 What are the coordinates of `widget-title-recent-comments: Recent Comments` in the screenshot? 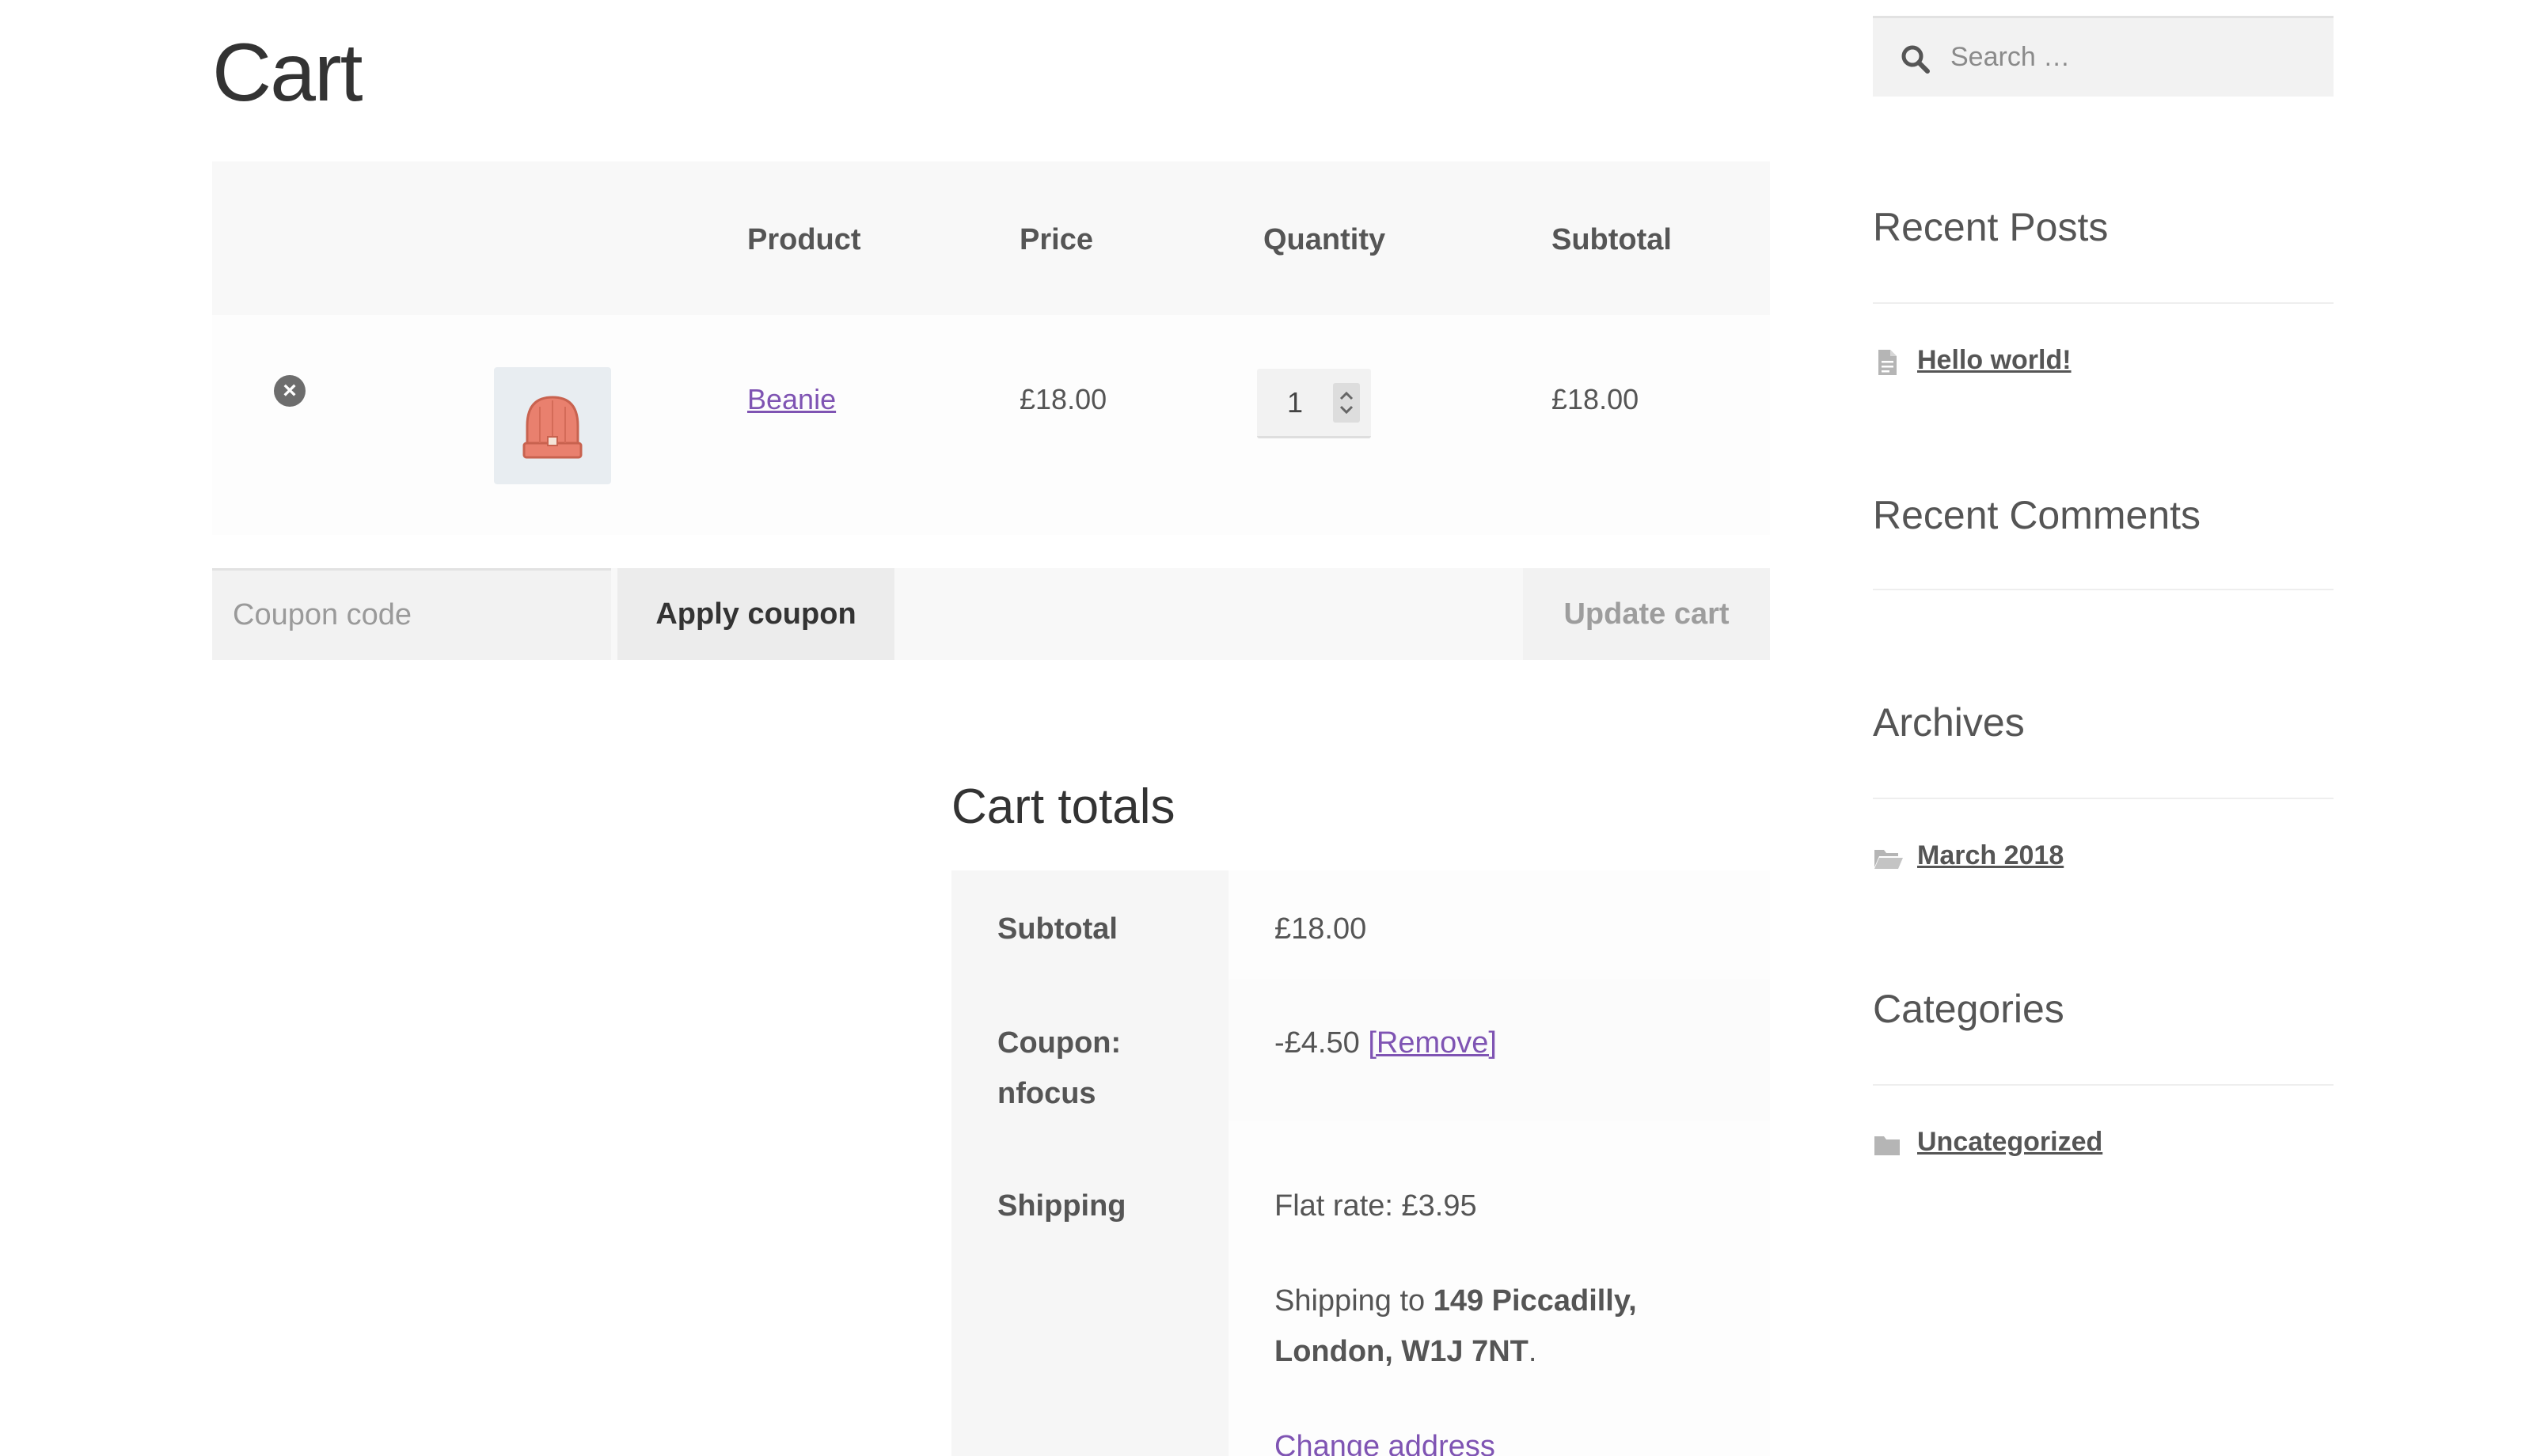 It's located at (2037, 515).